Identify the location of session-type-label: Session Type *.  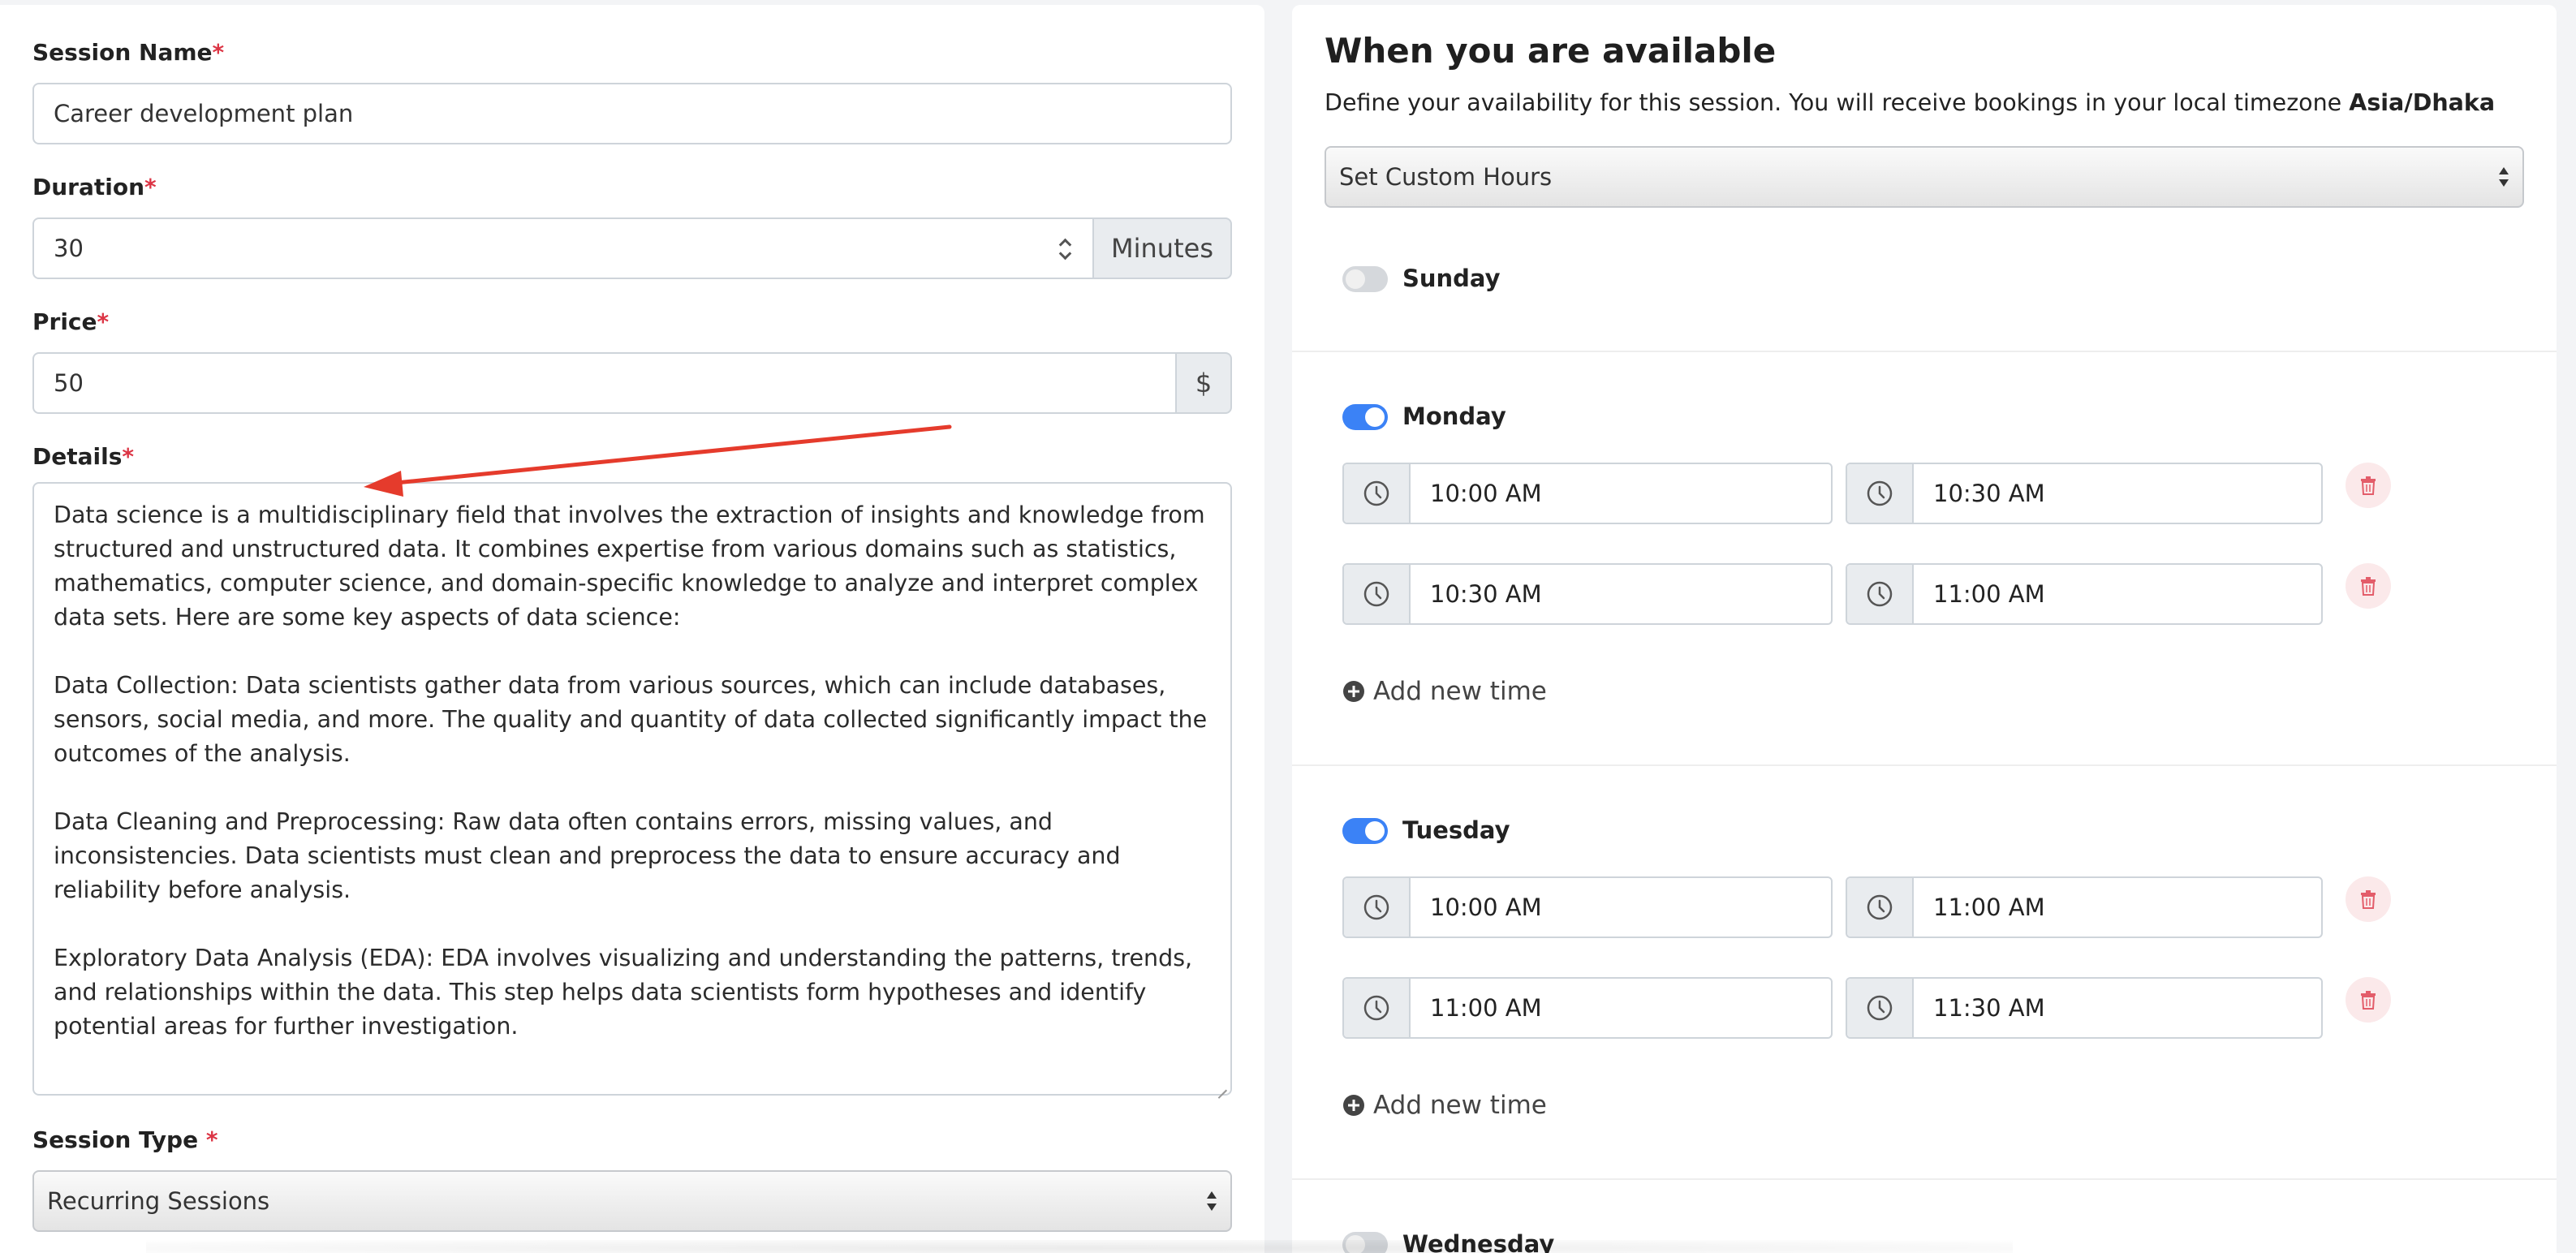
(125, 1139).